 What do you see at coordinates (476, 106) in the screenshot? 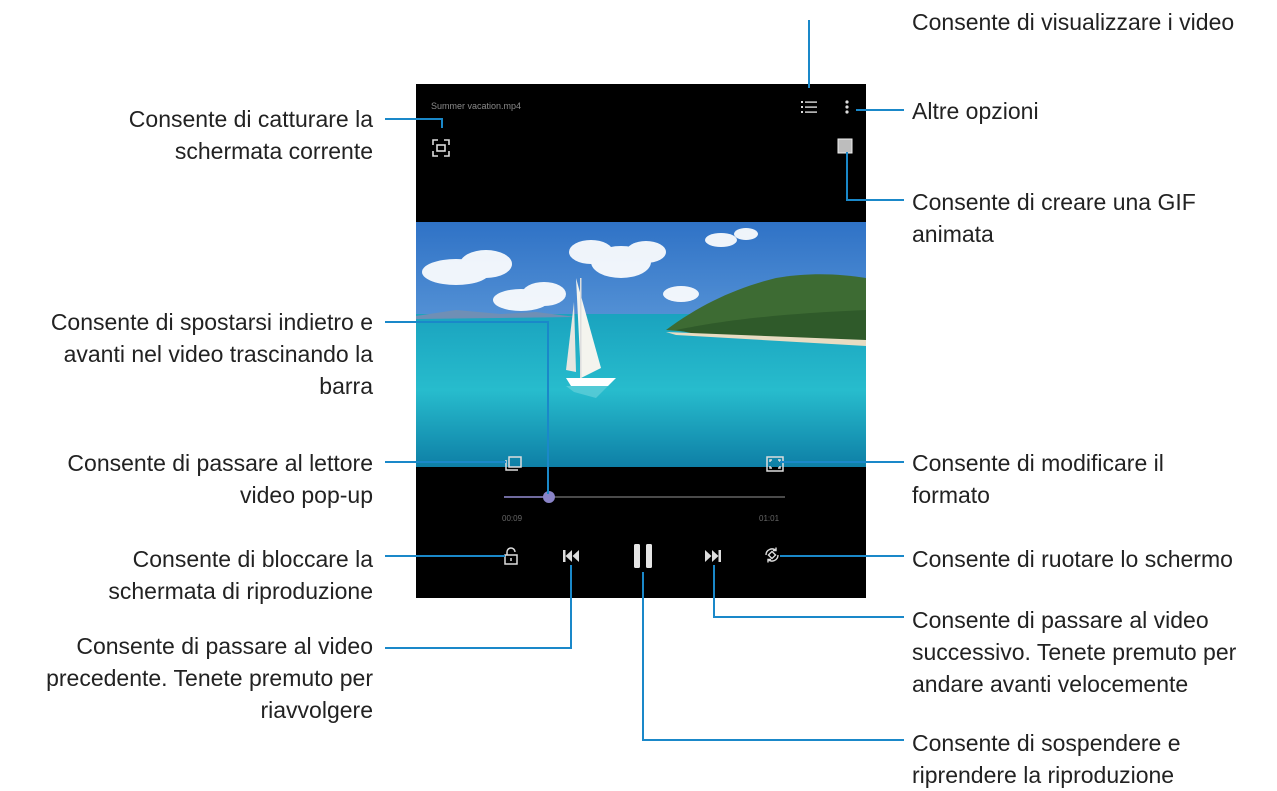
I see `video-title: Summer vacation.mp4` at bounding box center [476, 106].